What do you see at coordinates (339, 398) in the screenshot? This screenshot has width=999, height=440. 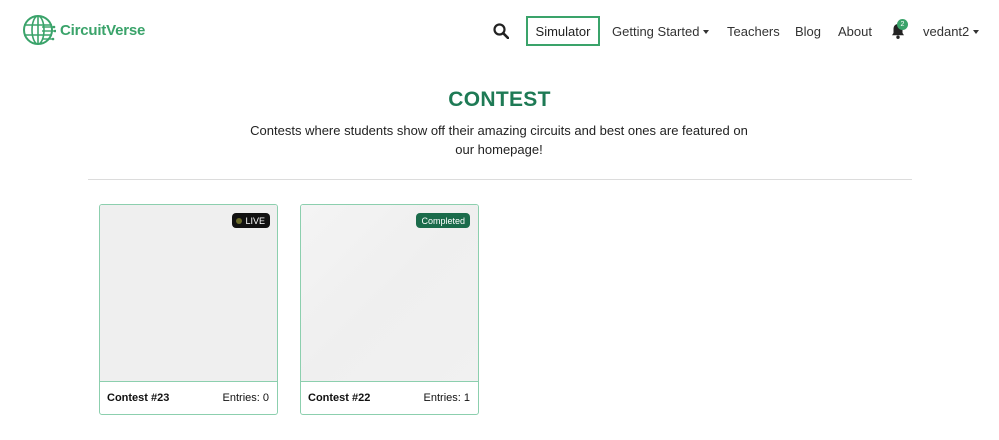 I see `contest-title: Contest #22` at bounding box center [339, 398].